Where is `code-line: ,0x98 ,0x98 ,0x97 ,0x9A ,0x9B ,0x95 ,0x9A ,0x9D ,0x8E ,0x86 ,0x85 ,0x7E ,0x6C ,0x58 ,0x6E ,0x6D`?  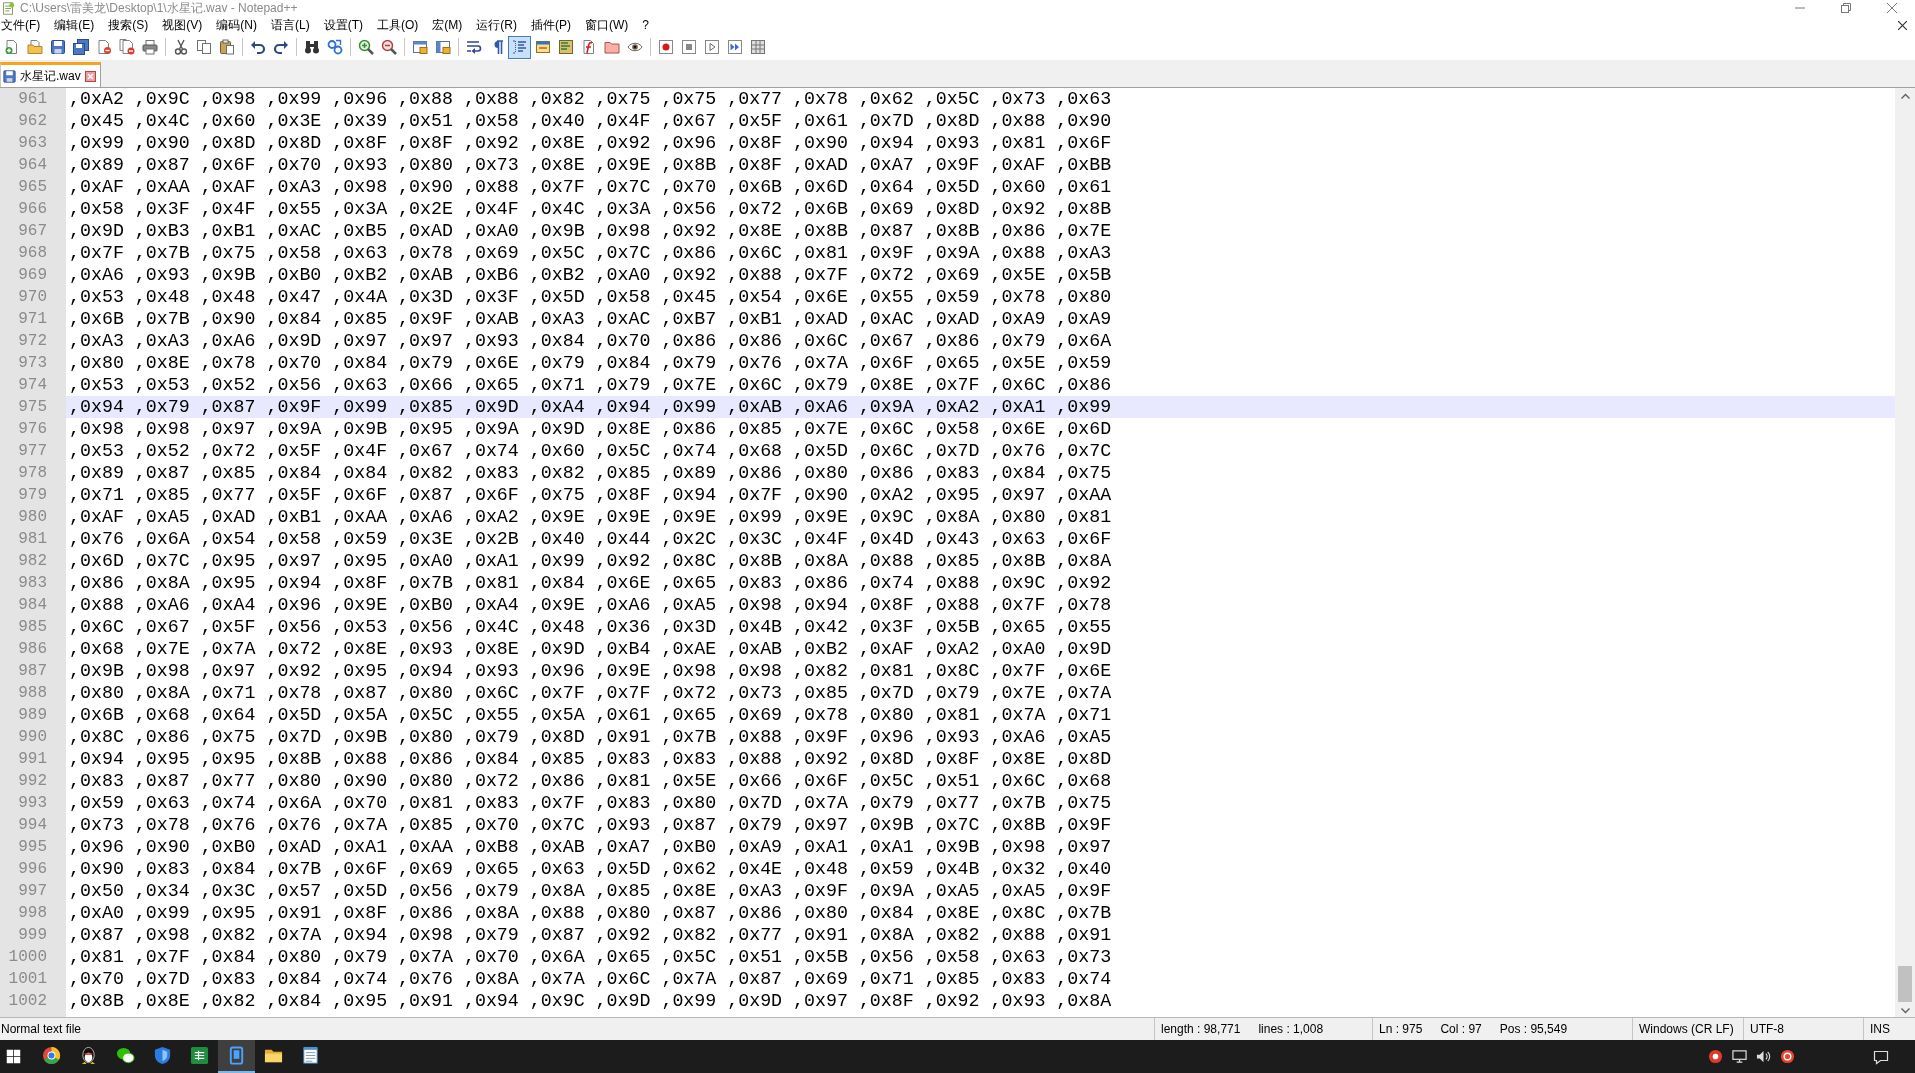
code-line: ,0x98 ,0x98 ,0x97 ,0x9A ,0x9B ,0x95 ,0x9A ,0x9D ,0x8E ,0x86 ,0x85 ,0x7E ,0x6C ,0x58 ,0x6E ,0x6D is located at coordinates (590, 429).